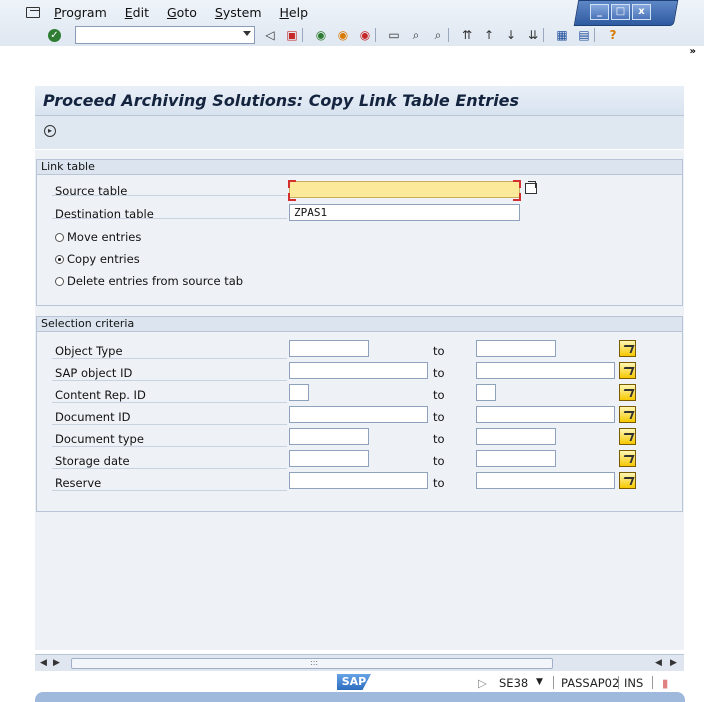 This screenshot has width=704, height=702. I want to click on menu-help: Help, so click(294, 12).